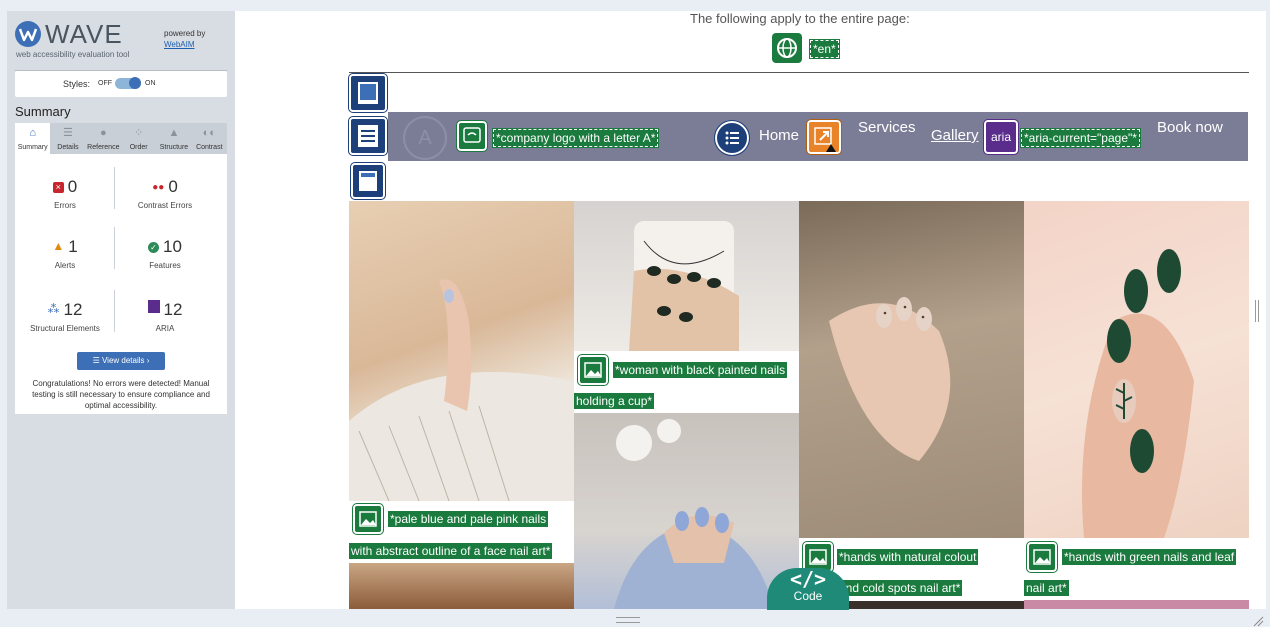  Describe the element at coordinates (808, 579) in the screenshot. I see `code-icon: </>` at that location.